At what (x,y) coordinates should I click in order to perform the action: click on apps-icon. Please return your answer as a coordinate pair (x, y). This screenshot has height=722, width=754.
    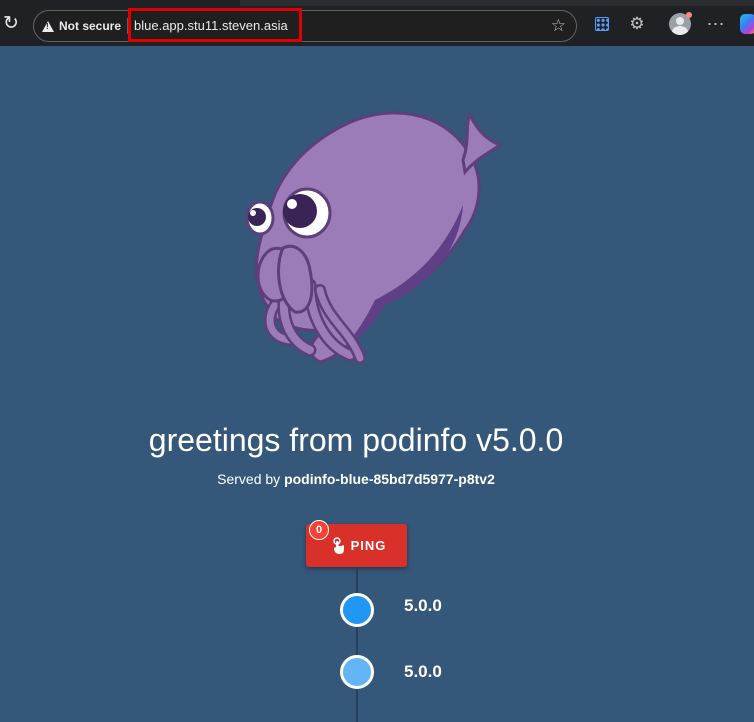
    Looking at the image, I should click on (602, 24).